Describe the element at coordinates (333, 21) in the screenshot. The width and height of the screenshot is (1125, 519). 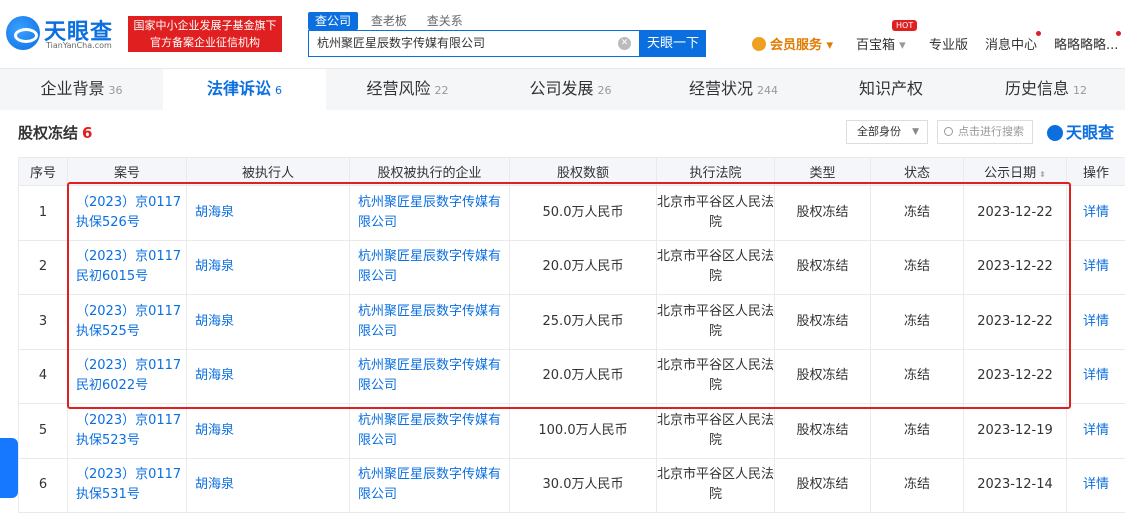
I see `search-tab-company: 查公司` at that location.